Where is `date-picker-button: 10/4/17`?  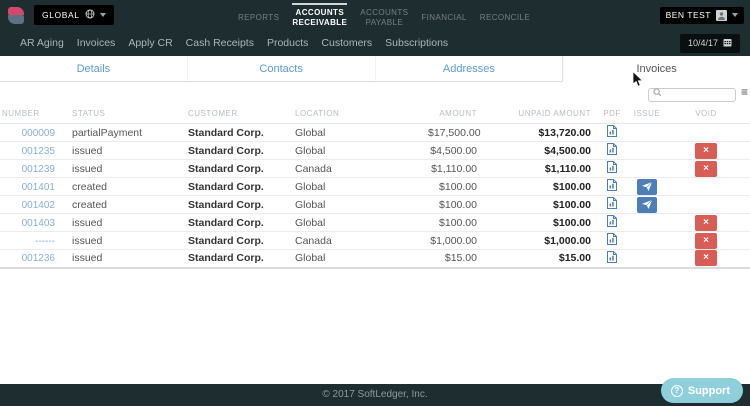
date-picker-button: 10/4/17 is located at coordinates (709, 43).